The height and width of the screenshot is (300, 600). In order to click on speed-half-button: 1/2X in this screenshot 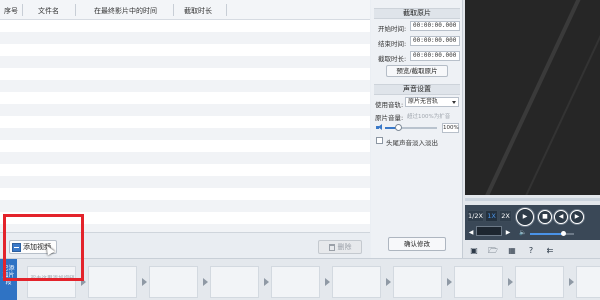, I will do `click(475, 216)`.